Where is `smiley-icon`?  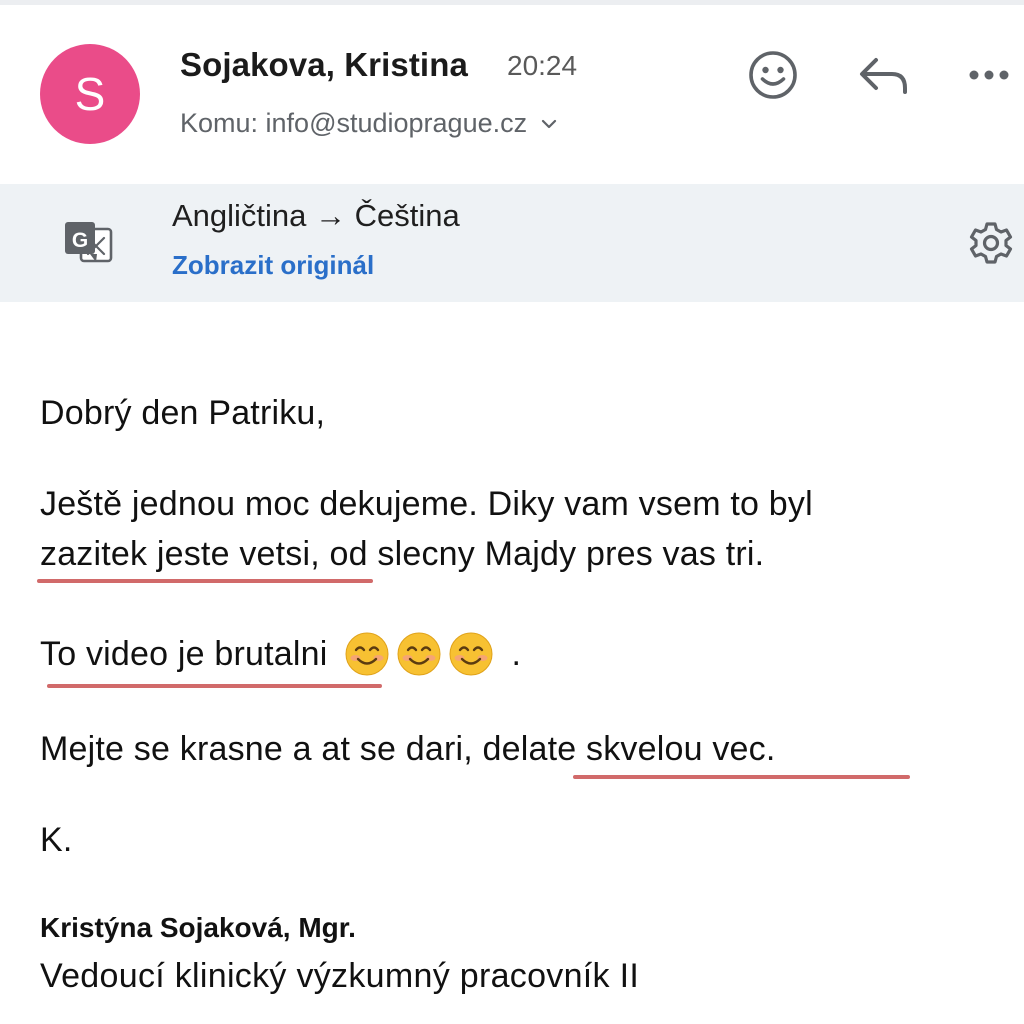
smiley-icon is located at coordinates (773, 75).